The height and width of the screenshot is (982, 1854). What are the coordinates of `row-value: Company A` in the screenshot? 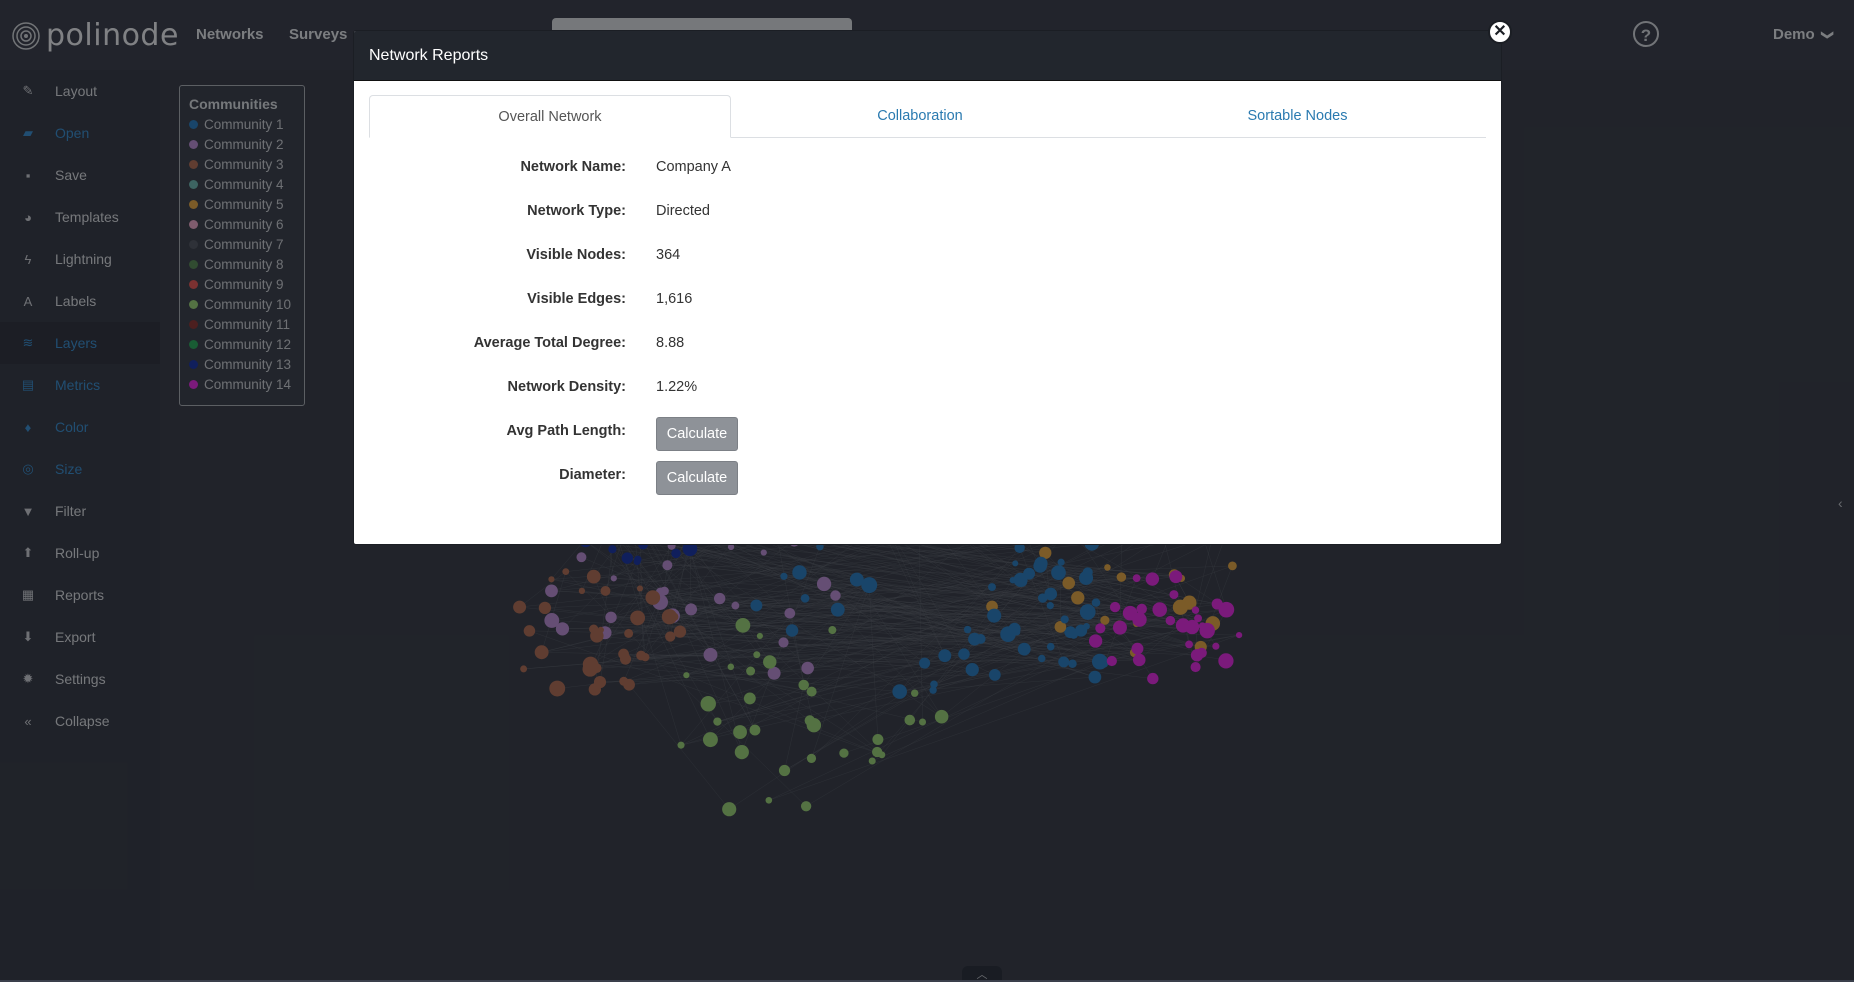 It's located at (693, 167).